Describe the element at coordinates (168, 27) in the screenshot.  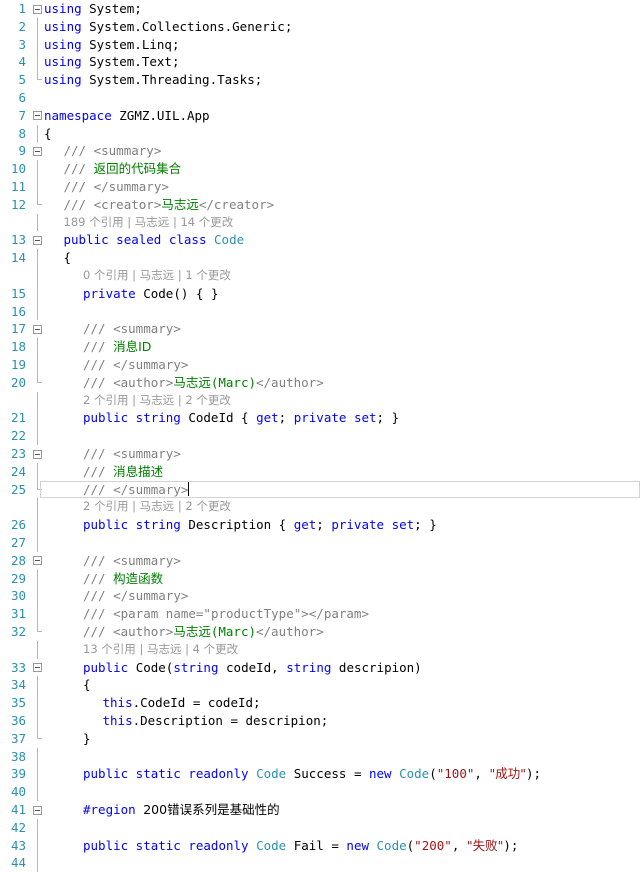
I see `code-text: using System.Collections.Generic;` at that location.